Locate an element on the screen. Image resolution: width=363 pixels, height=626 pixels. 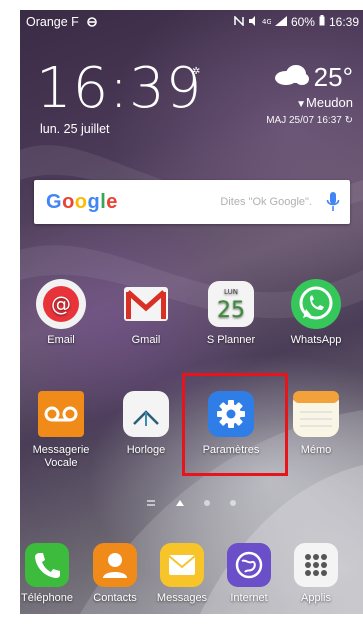
calendar-day-abbr: LUN is located at coordinates (231, 292).